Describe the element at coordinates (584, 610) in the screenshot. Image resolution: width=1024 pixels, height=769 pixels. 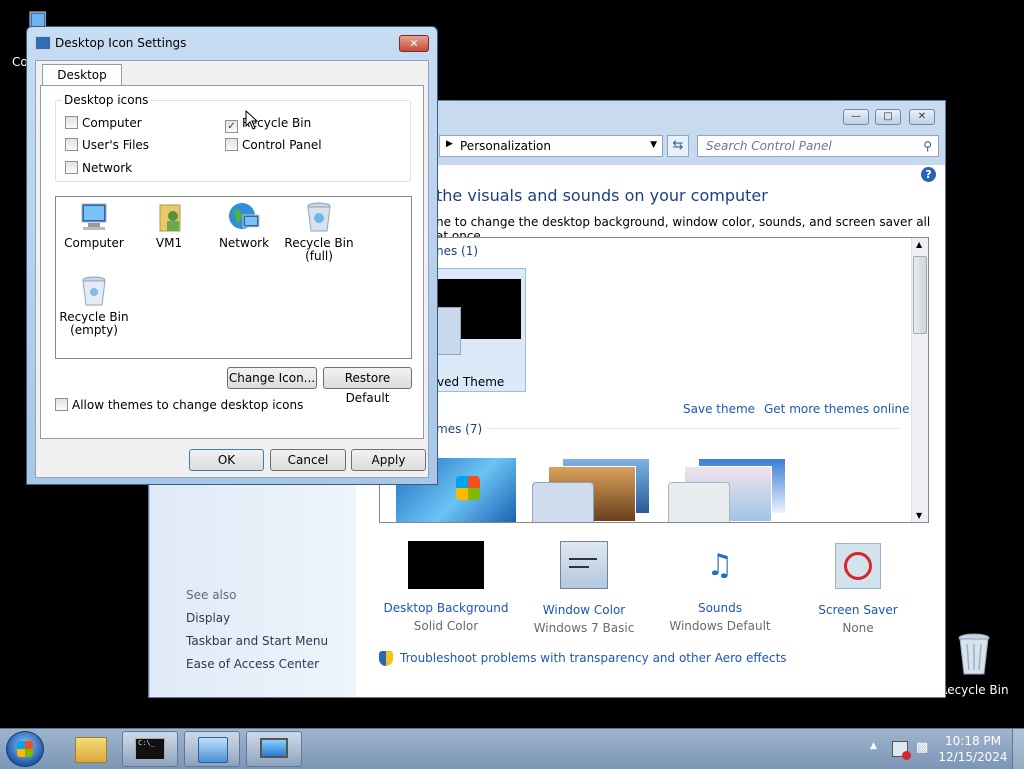
I see `window-color-link: Window Color` at that location.